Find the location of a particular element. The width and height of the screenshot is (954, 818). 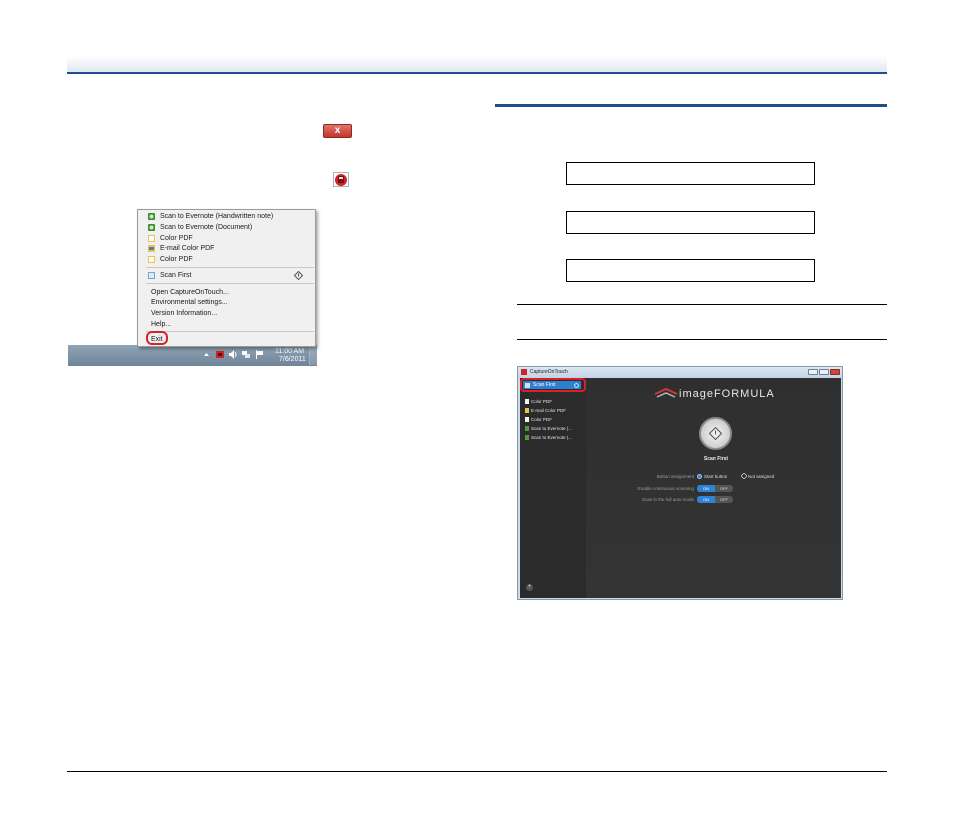

menu-item-scan-to-evernote-document: Scan to Evernote (Document) is located at coordinates (206, 228).